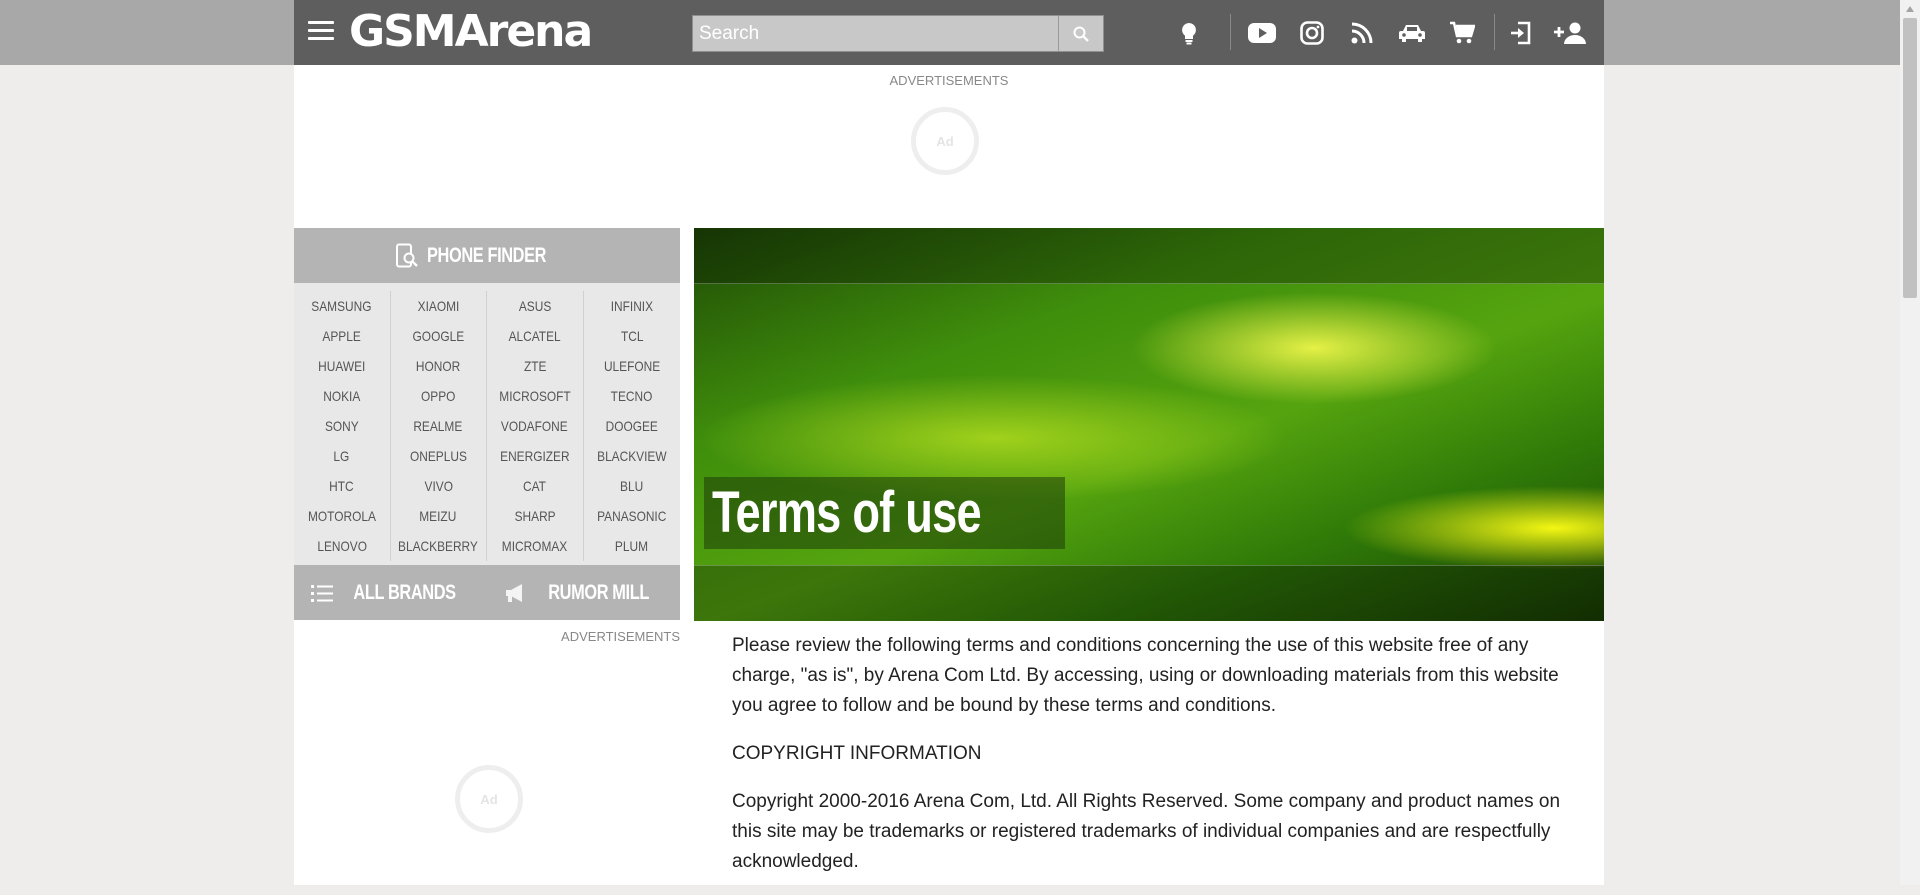  I want to click on scroll-up-arrow, so click(1910, 8).